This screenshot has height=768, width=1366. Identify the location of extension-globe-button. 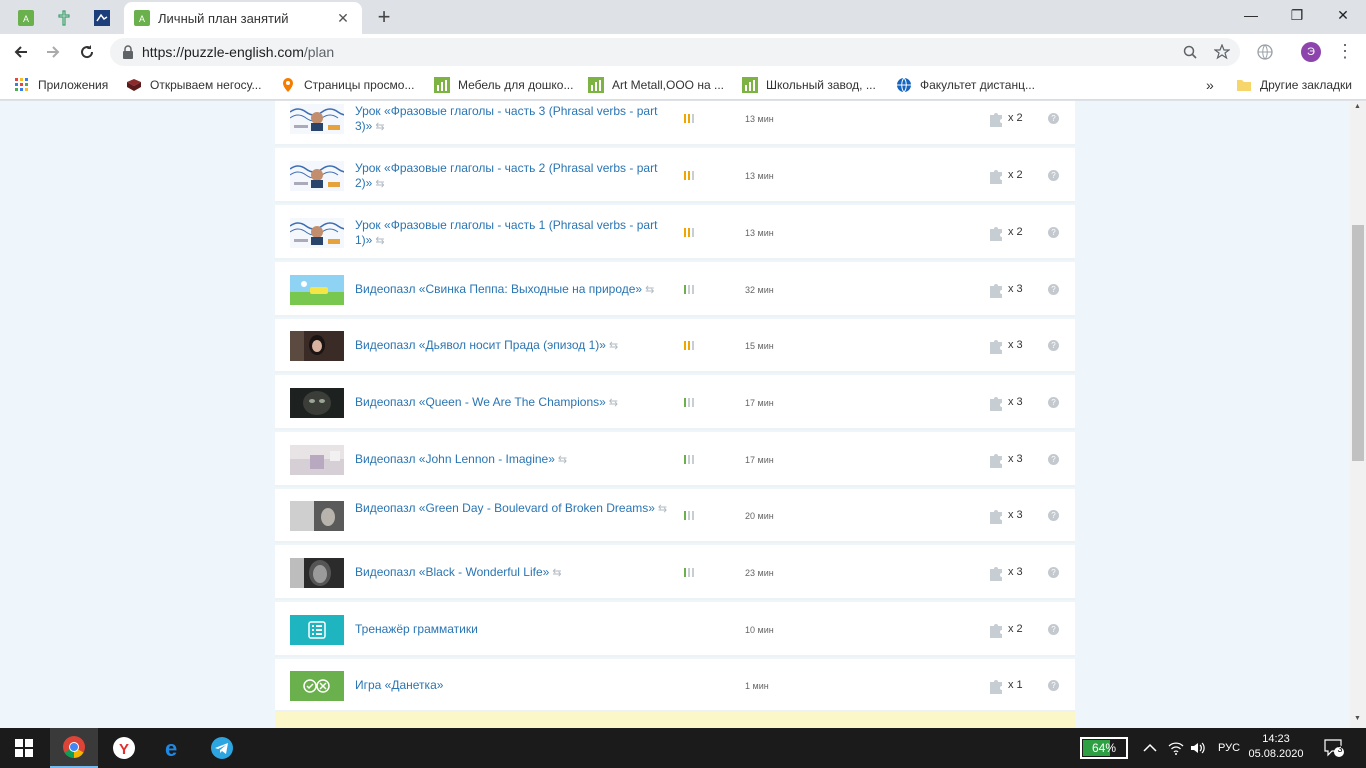
(1265, 52).